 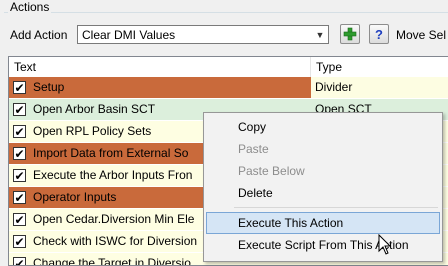 I want to click on plus-icon, so click(x=350, y=34).